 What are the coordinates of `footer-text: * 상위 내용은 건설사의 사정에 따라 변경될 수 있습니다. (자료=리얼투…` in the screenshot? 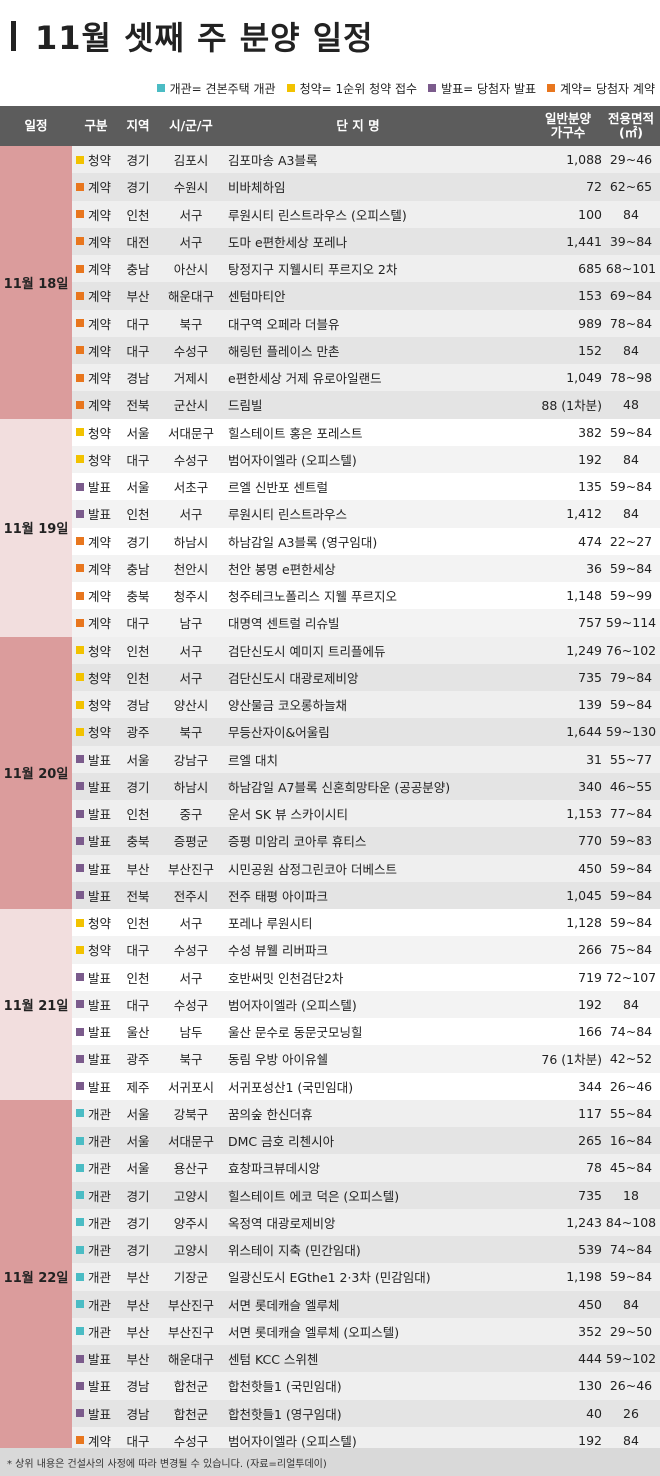 It's located at (167, 1464).